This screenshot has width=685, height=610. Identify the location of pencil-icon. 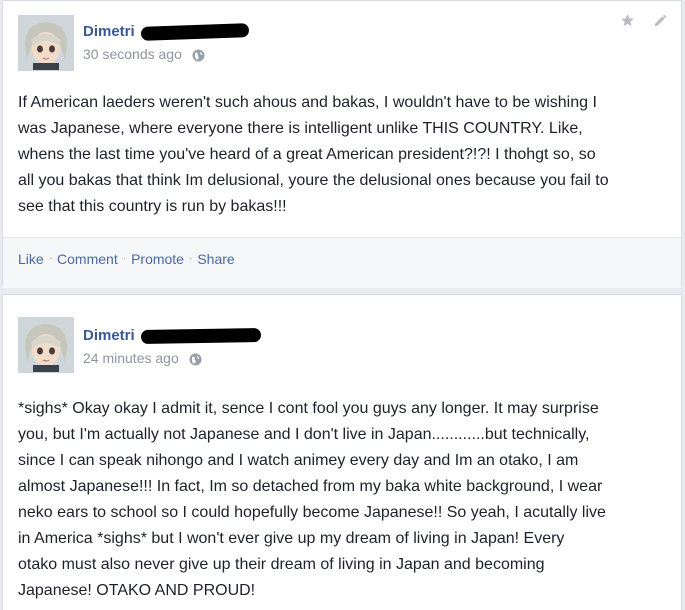
(660, 23).